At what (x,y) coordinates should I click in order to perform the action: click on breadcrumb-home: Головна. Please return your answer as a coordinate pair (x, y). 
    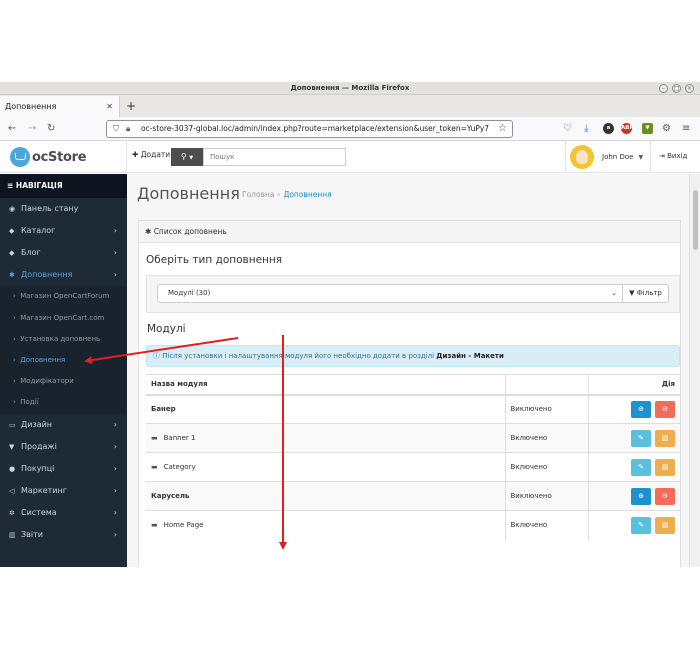
    Looking at the image, I should click on (258, 194).